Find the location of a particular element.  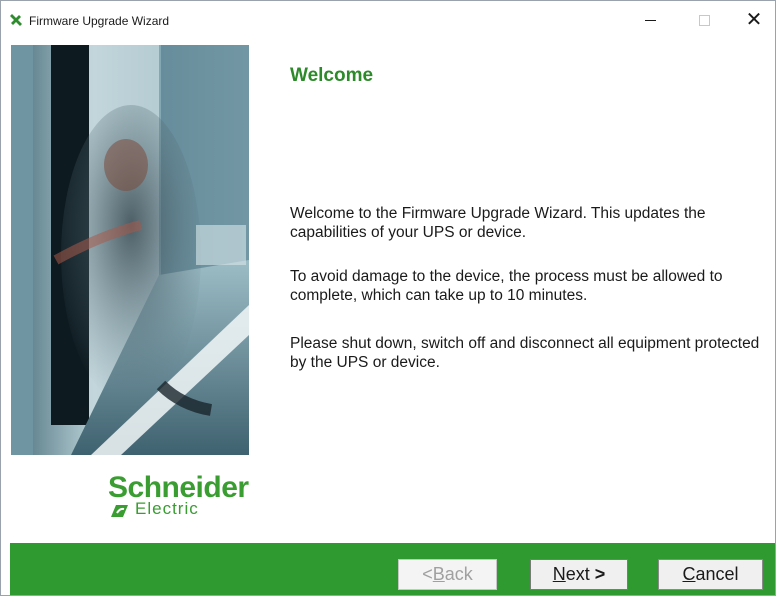

next-button-label: ext is located at coordinates (577, 574).